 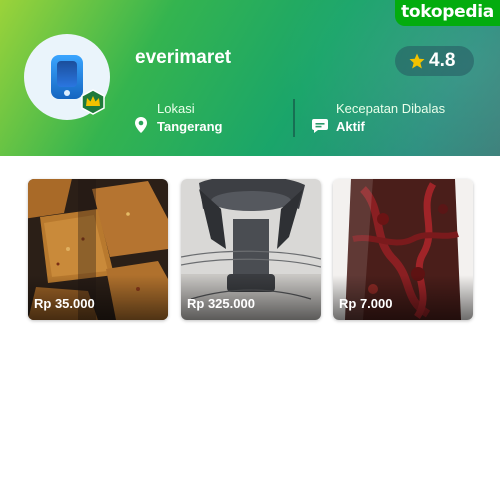 I want to click on product-card: Rp 325.000, so click(x=251, y=249).